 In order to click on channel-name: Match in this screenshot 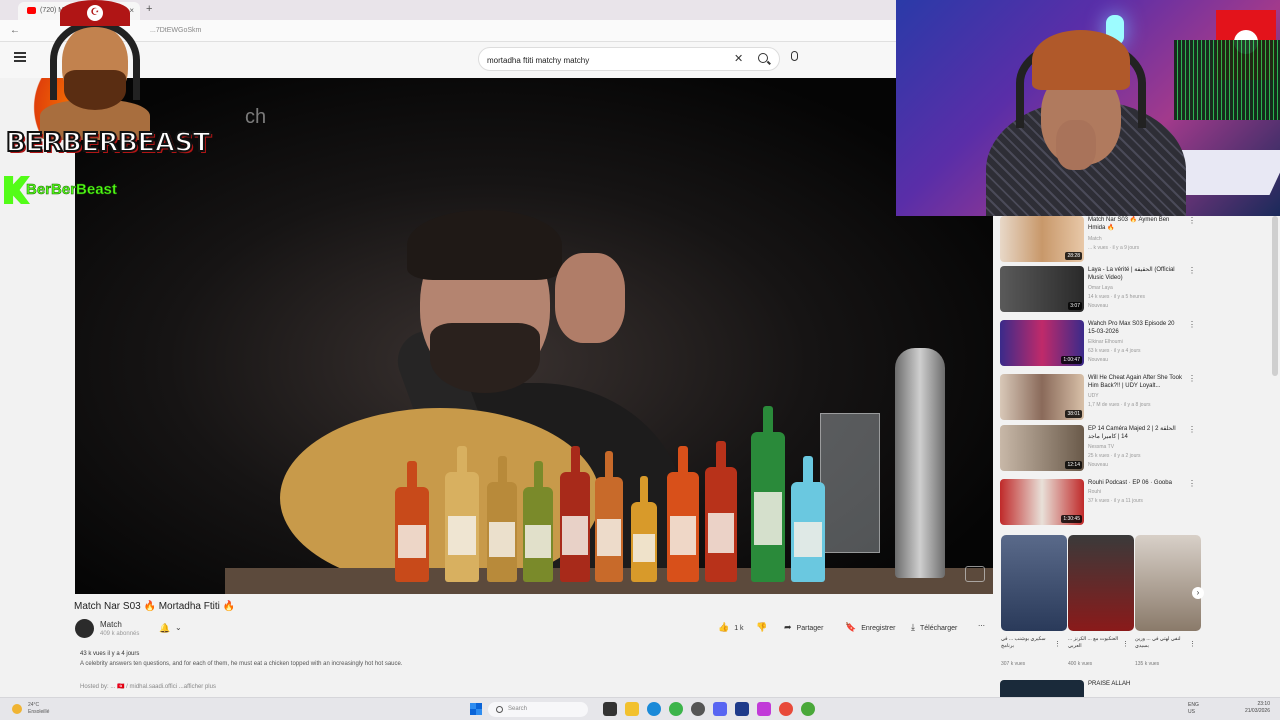, I will do `click(111, 624)`.